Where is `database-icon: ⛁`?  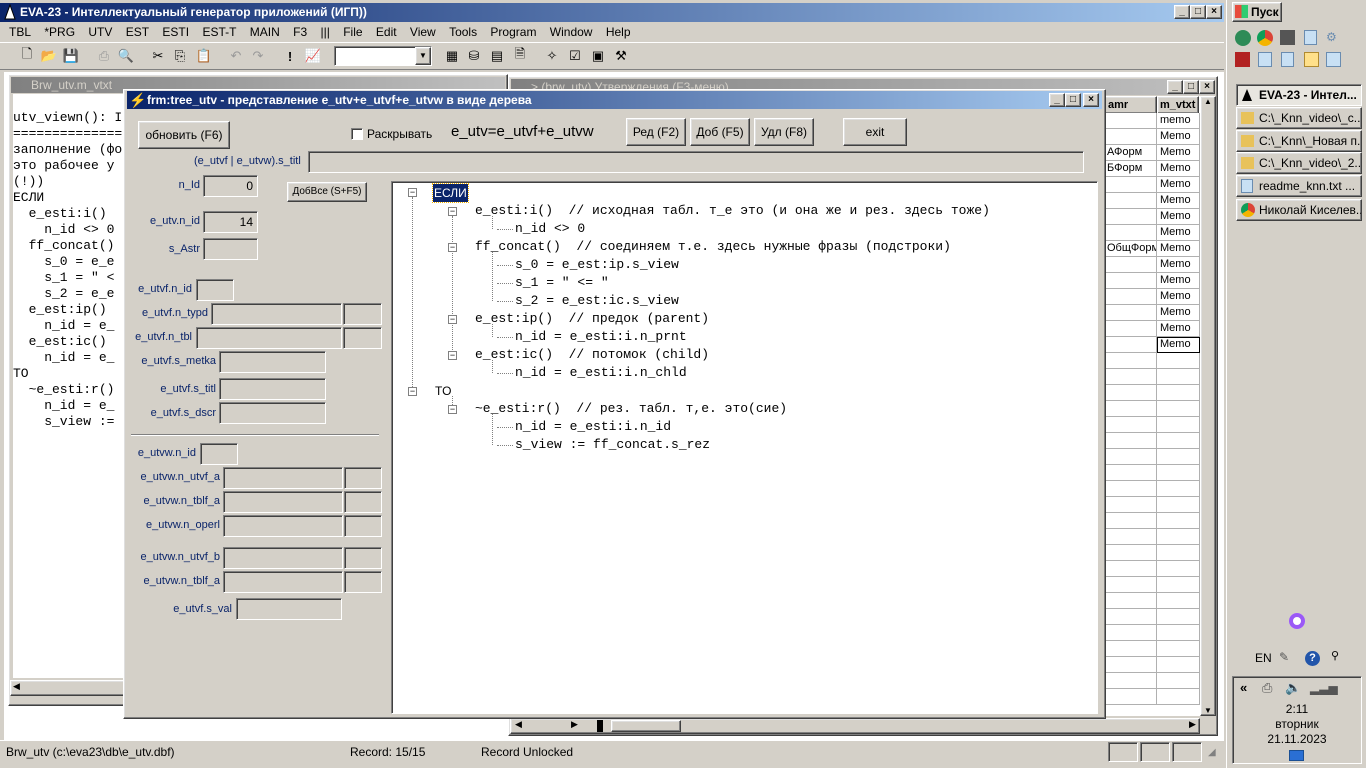
database-icon: ⛁ is located at coordinates (474, 56).